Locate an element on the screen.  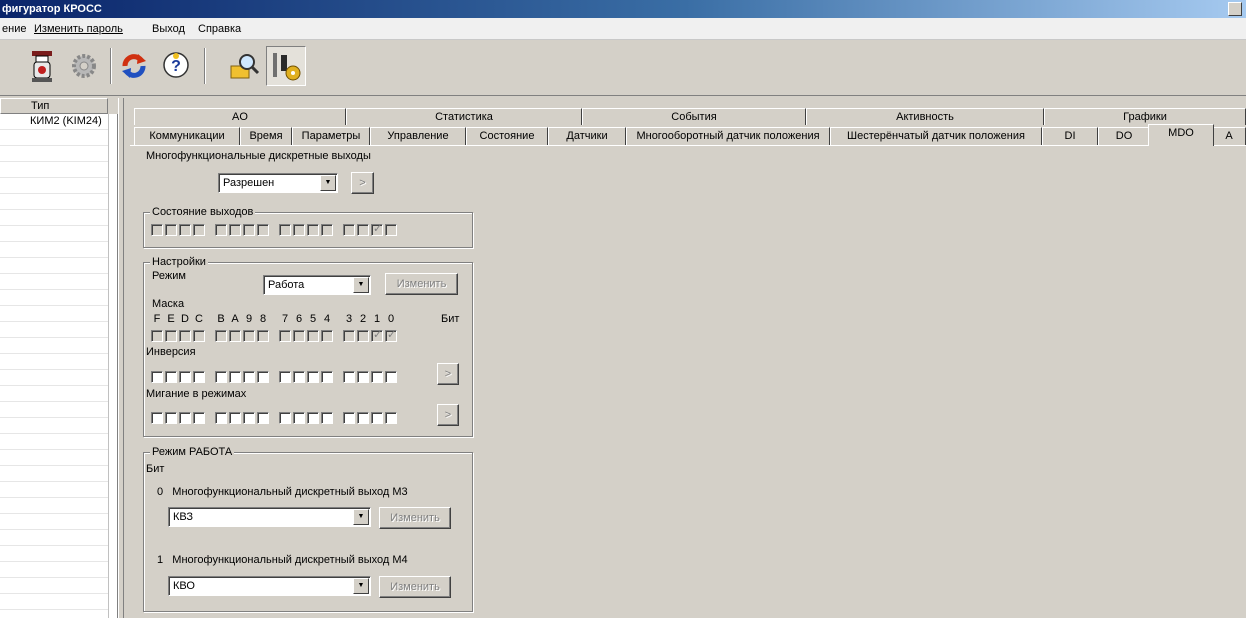
tab-многооборотный-датчик-положения: Многооборотный датчик положения is located at coordinates (728, 136).